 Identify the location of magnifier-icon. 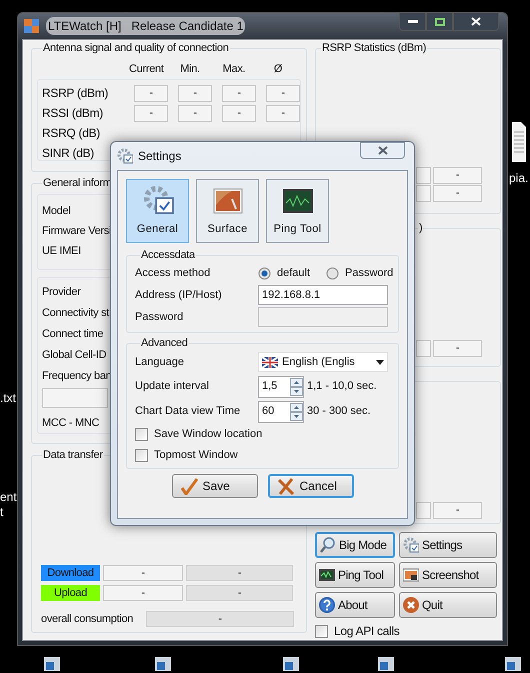
(328, 545).